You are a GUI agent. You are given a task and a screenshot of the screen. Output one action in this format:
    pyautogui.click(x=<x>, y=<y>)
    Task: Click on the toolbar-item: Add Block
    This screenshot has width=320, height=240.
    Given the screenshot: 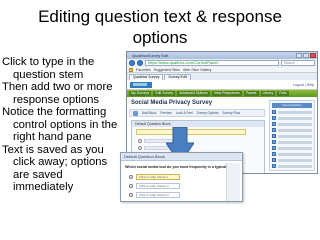 What is the action you would take?
    pyautogui.click(x=149, y=113)
    